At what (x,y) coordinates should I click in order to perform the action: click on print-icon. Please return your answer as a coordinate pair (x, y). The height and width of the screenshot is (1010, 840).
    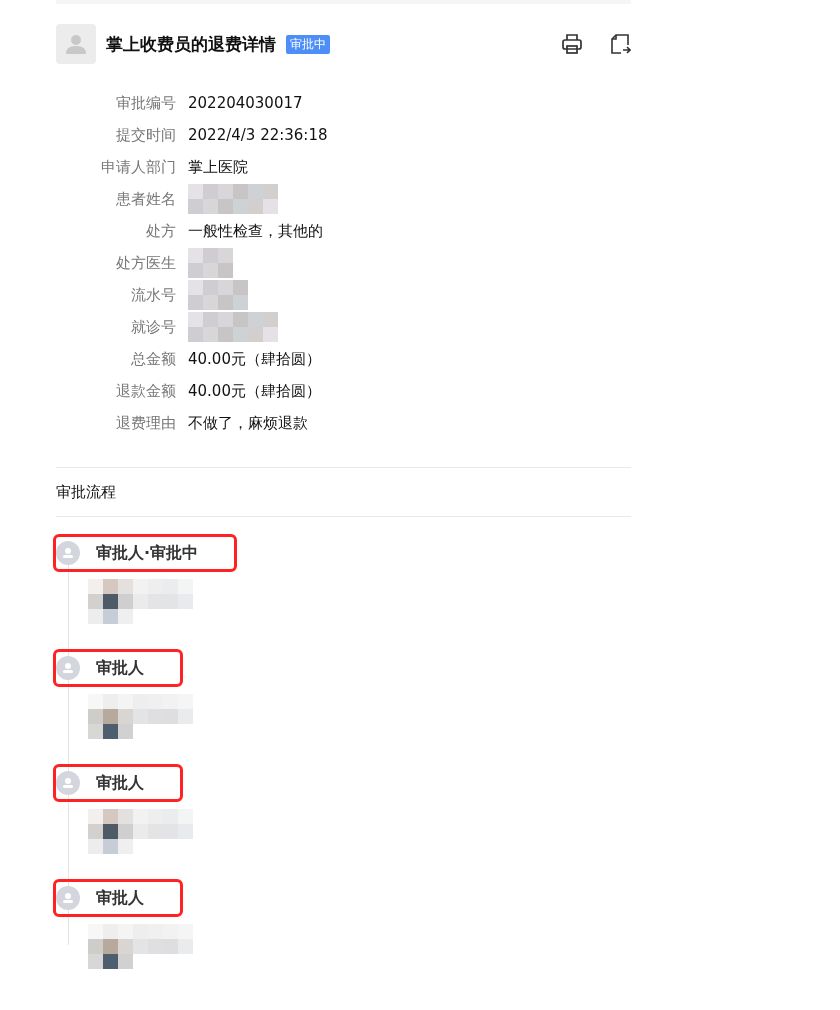
    Looking at the image, I should click on (572, 44).